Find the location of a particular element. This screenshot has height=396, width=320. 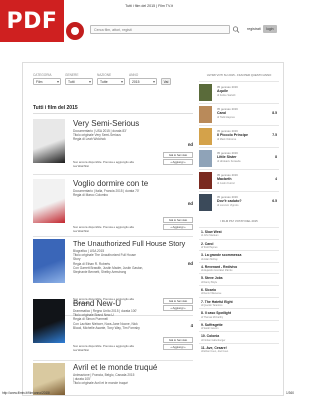

ranking-title: 7. The Hateful Eight is located at coordinates (217, 302).